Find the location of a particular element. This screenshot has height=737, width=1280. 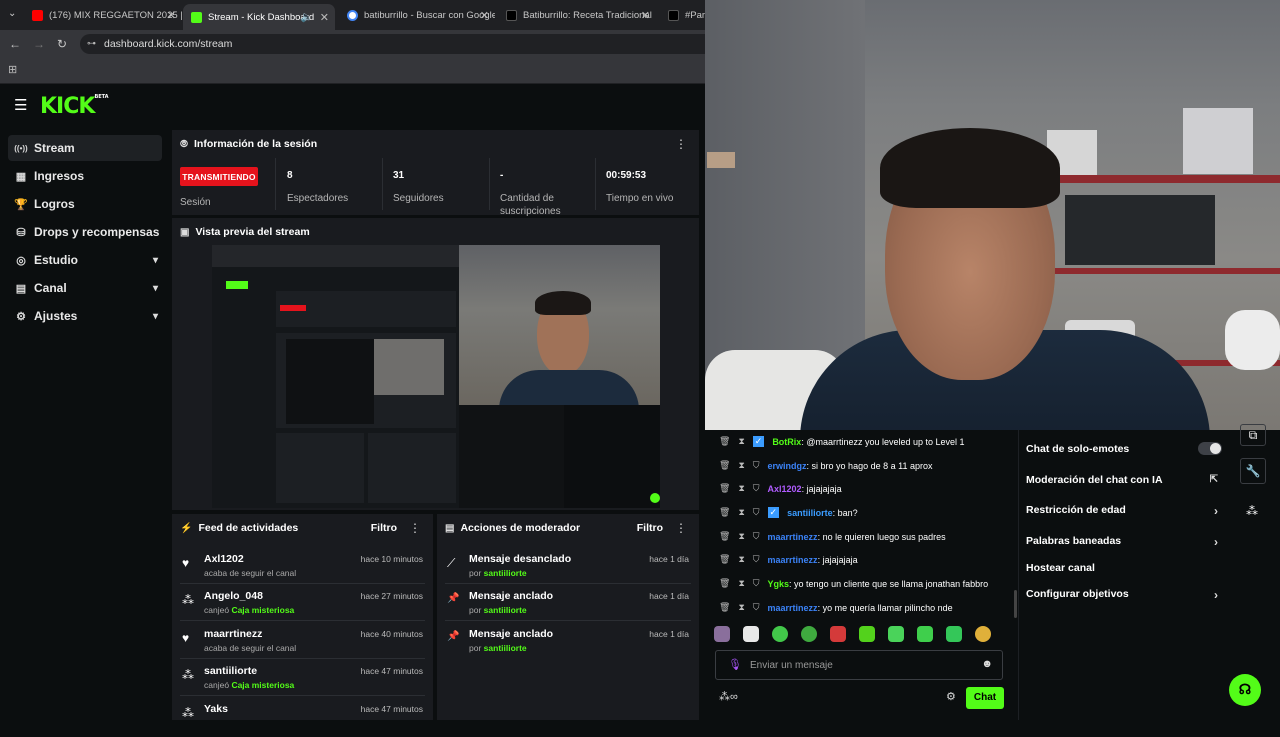

banned-words-item: Palabras baneadas › is located at coordinates (1124, 542).